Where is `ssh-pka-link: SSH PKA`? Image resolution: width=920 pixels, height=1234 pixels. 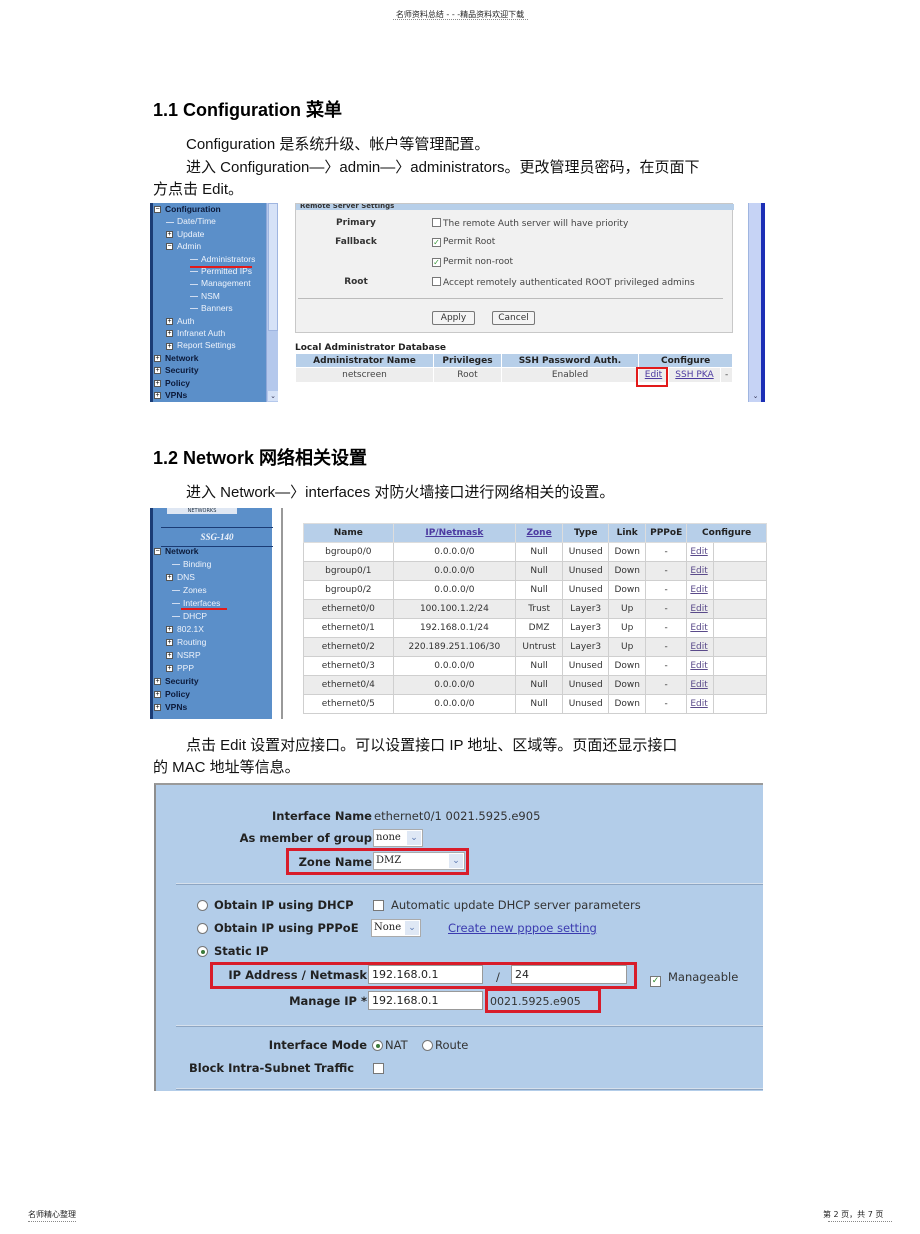
ssh-pka-link: SSH PKA is located at coordinates (694, 375).